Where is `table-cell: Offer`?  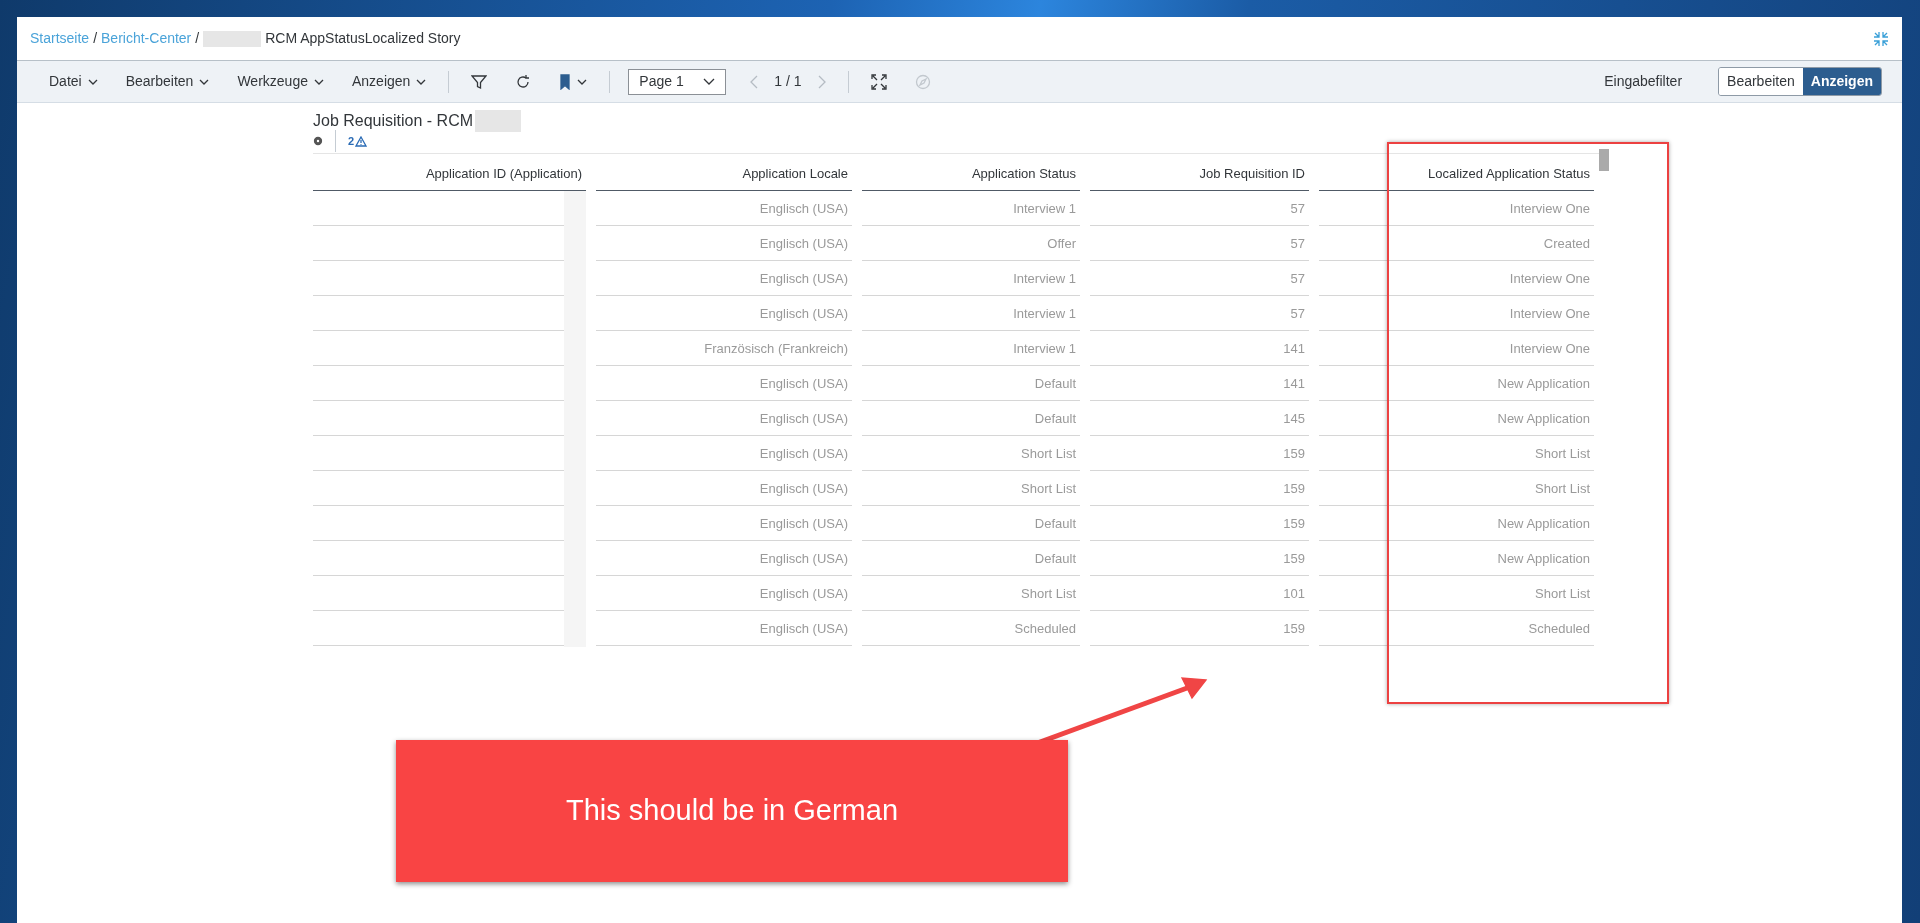
table-cell: Offer is located at coordinates (971, 243).